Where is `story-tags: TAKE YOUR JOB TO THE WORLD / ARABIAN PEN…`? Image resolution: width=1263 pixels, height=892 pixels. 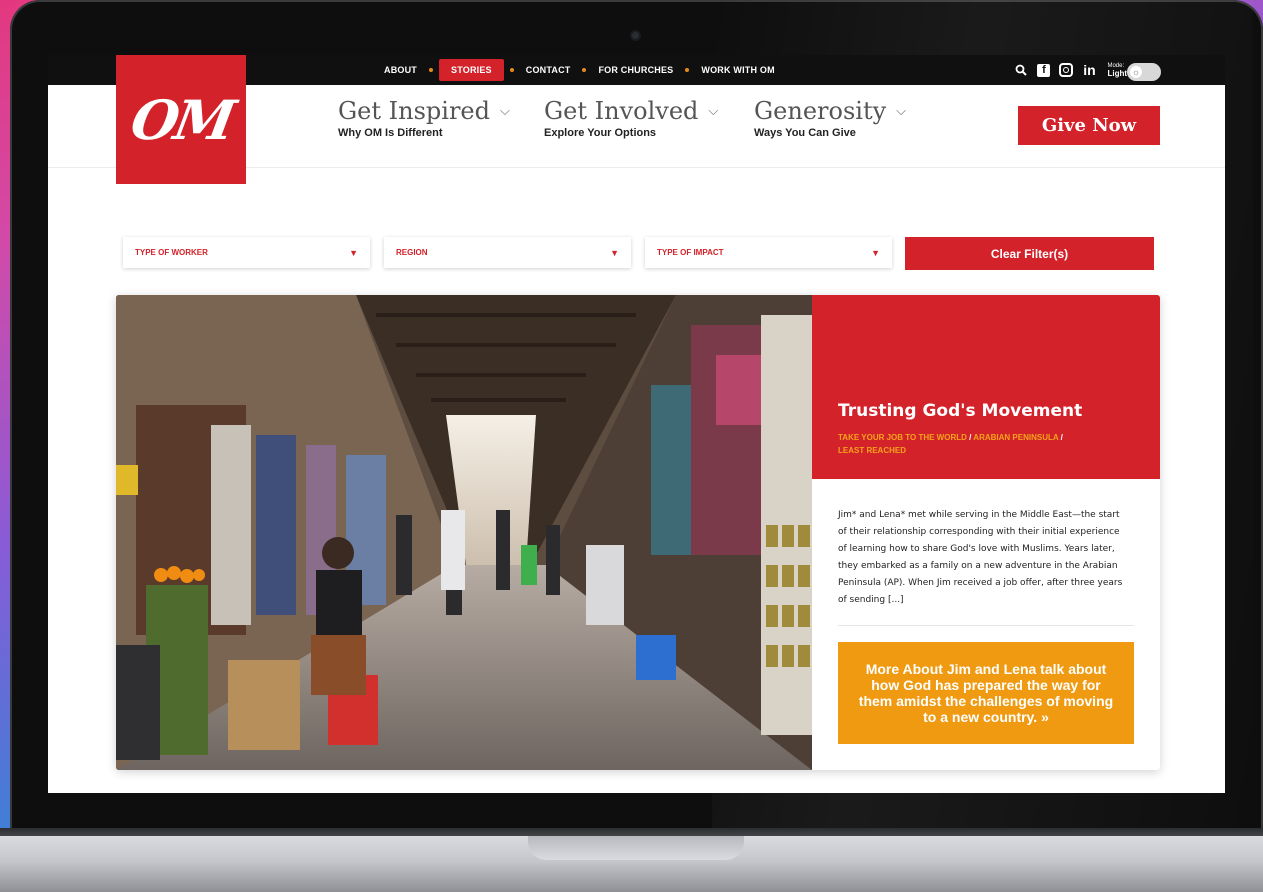
story-tags: TAKE YOUR JOB TO THE WORLD / ARABIAN PEN… is located at coordinates (988, 444).